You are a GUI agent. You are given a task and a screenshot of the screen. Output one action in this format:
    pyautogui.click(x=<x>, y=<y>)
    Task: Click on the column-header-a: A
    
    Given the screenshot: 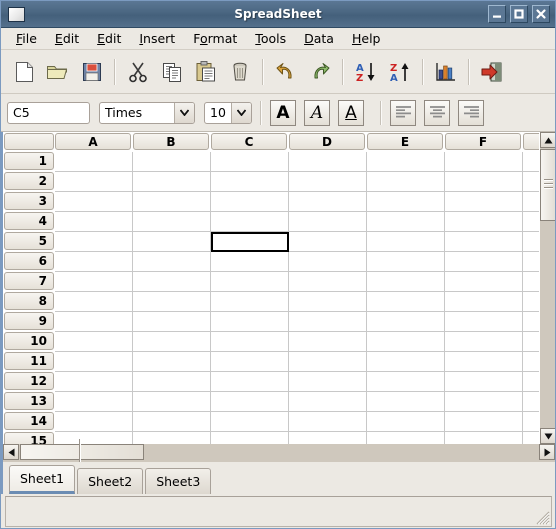 What is the action you would take?
    pyautogui.click(x=93, y=141)
    